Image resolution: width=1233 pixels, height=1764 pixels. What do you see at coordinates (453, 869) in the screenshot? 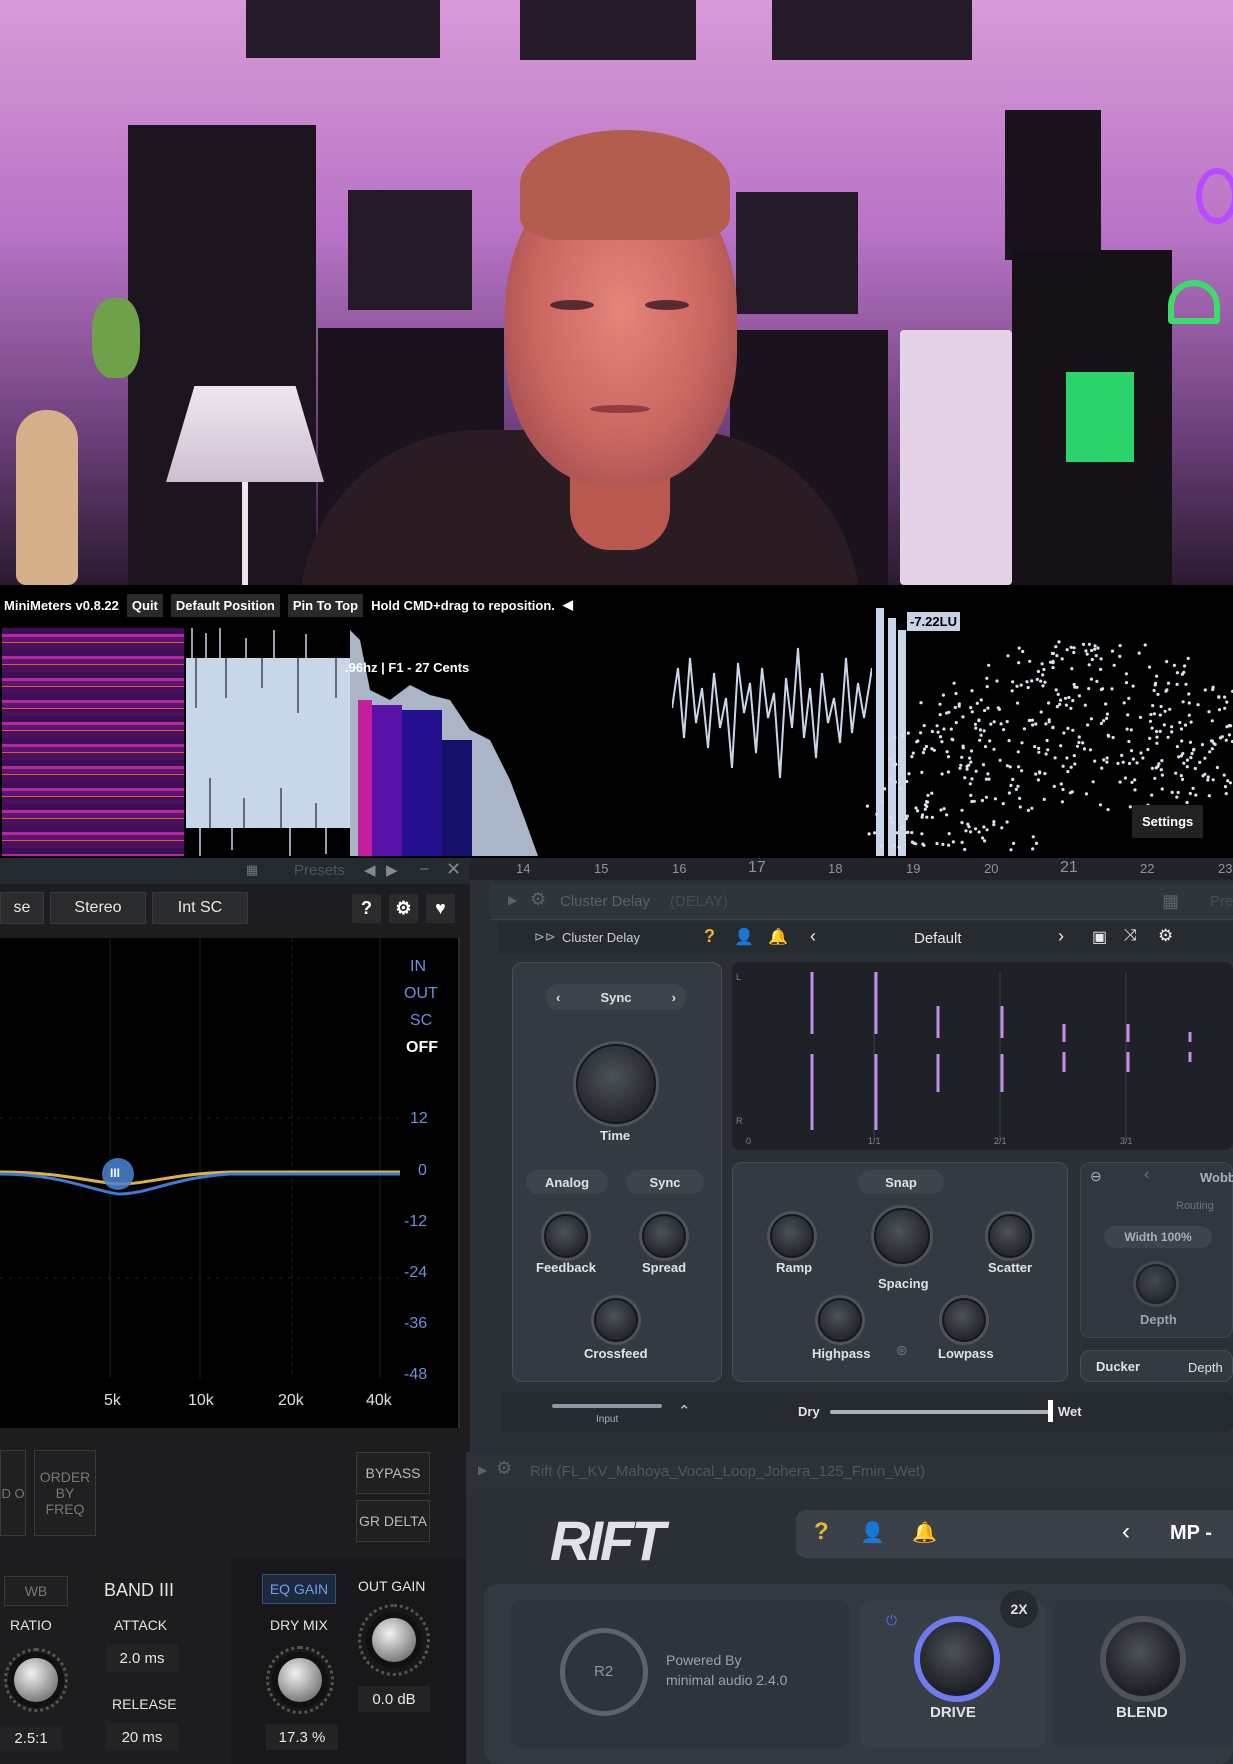
I see `close-icon: ✕` at bounding box center [453, 869].